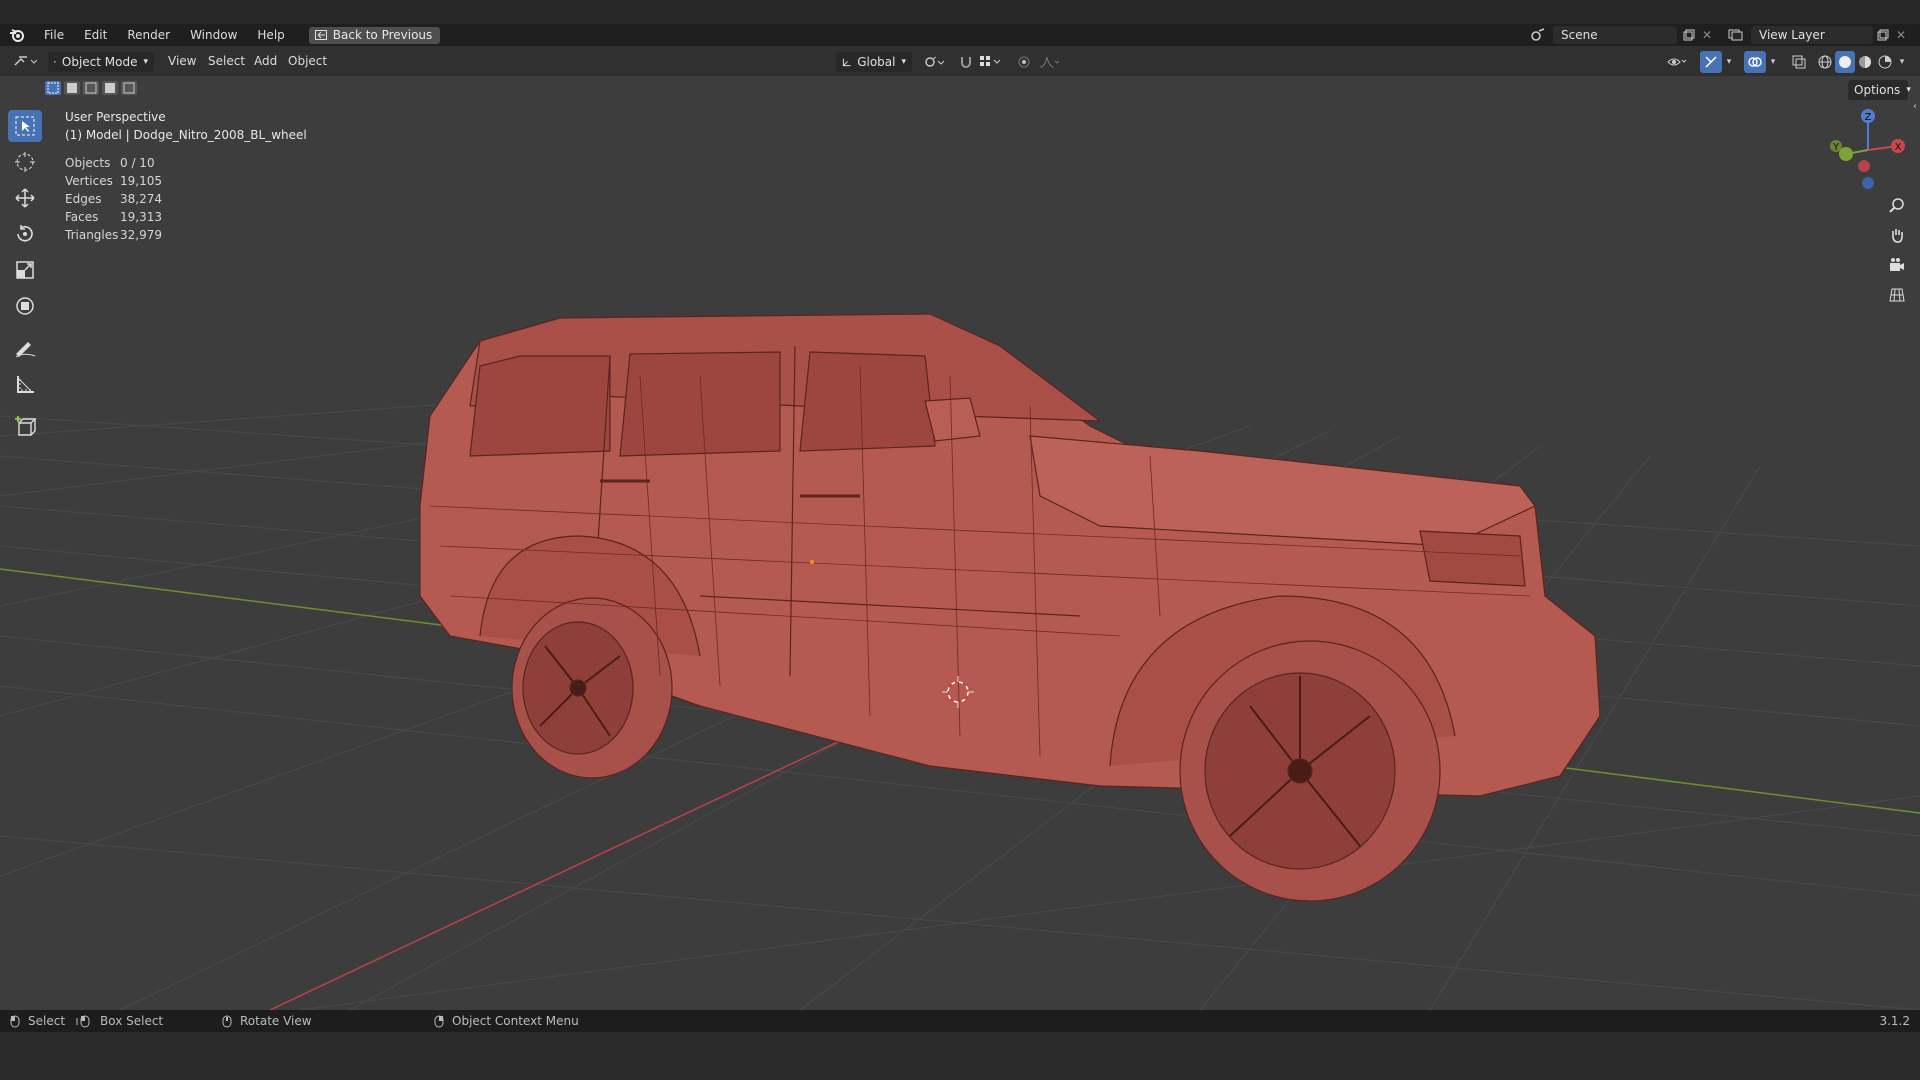 The height and width of the screenshot is (1080, 1920). What do you see at coordinates (47, 1021) in the screenshot?
I see `status-select-label: Select` at bounding box center [47, 1021].